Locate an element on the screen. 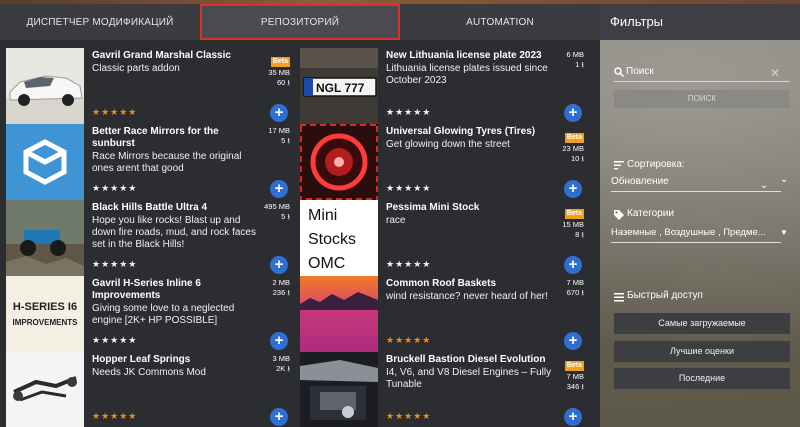 This screenshot has width=800, height=427. mod-name: Hopper Leaf Springs is located at coordinates (141, 359).